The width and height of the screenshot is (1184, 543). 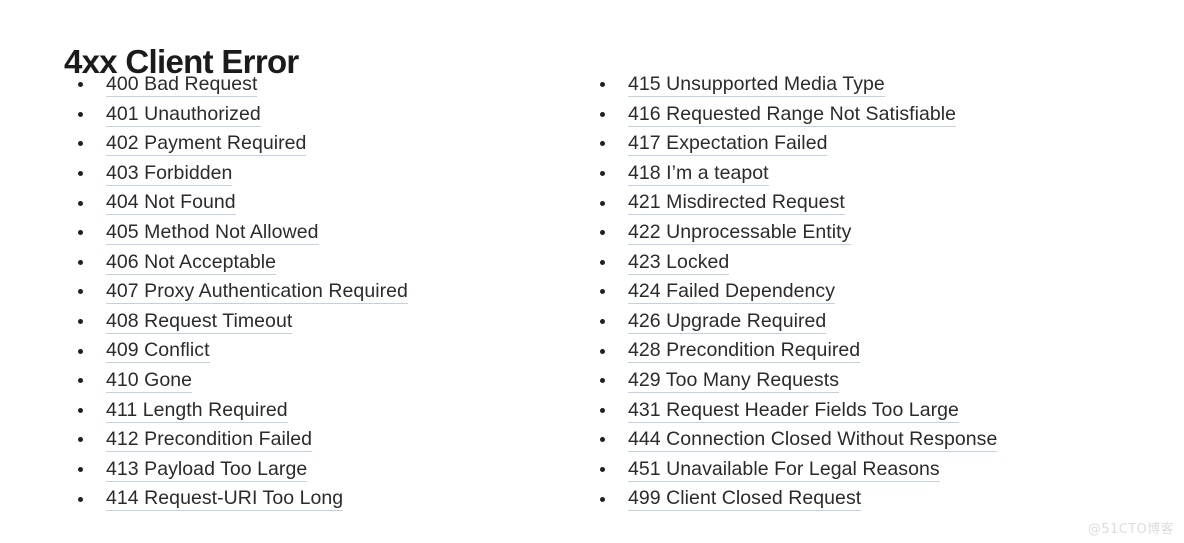 I want to click on status-code-link-421: 421 Misdirected Request, so click(x=736, y=203).